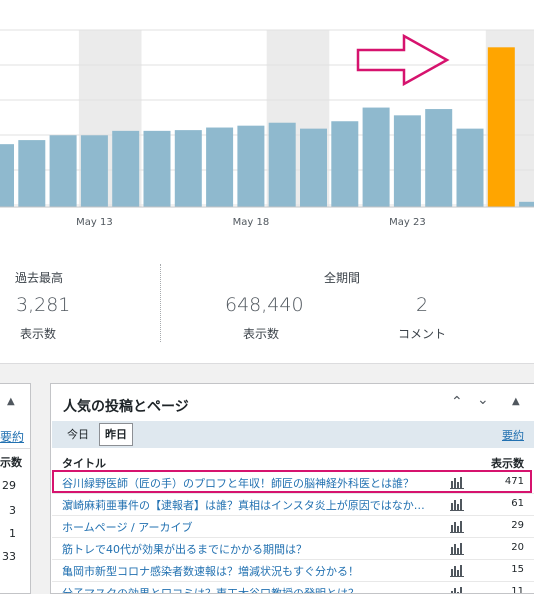 The height and width of the screenshot is (594, 534). Describe the element at coordinates (261, 334) in the screenshot. I see `all-time-views-label: 表示数` at that location.